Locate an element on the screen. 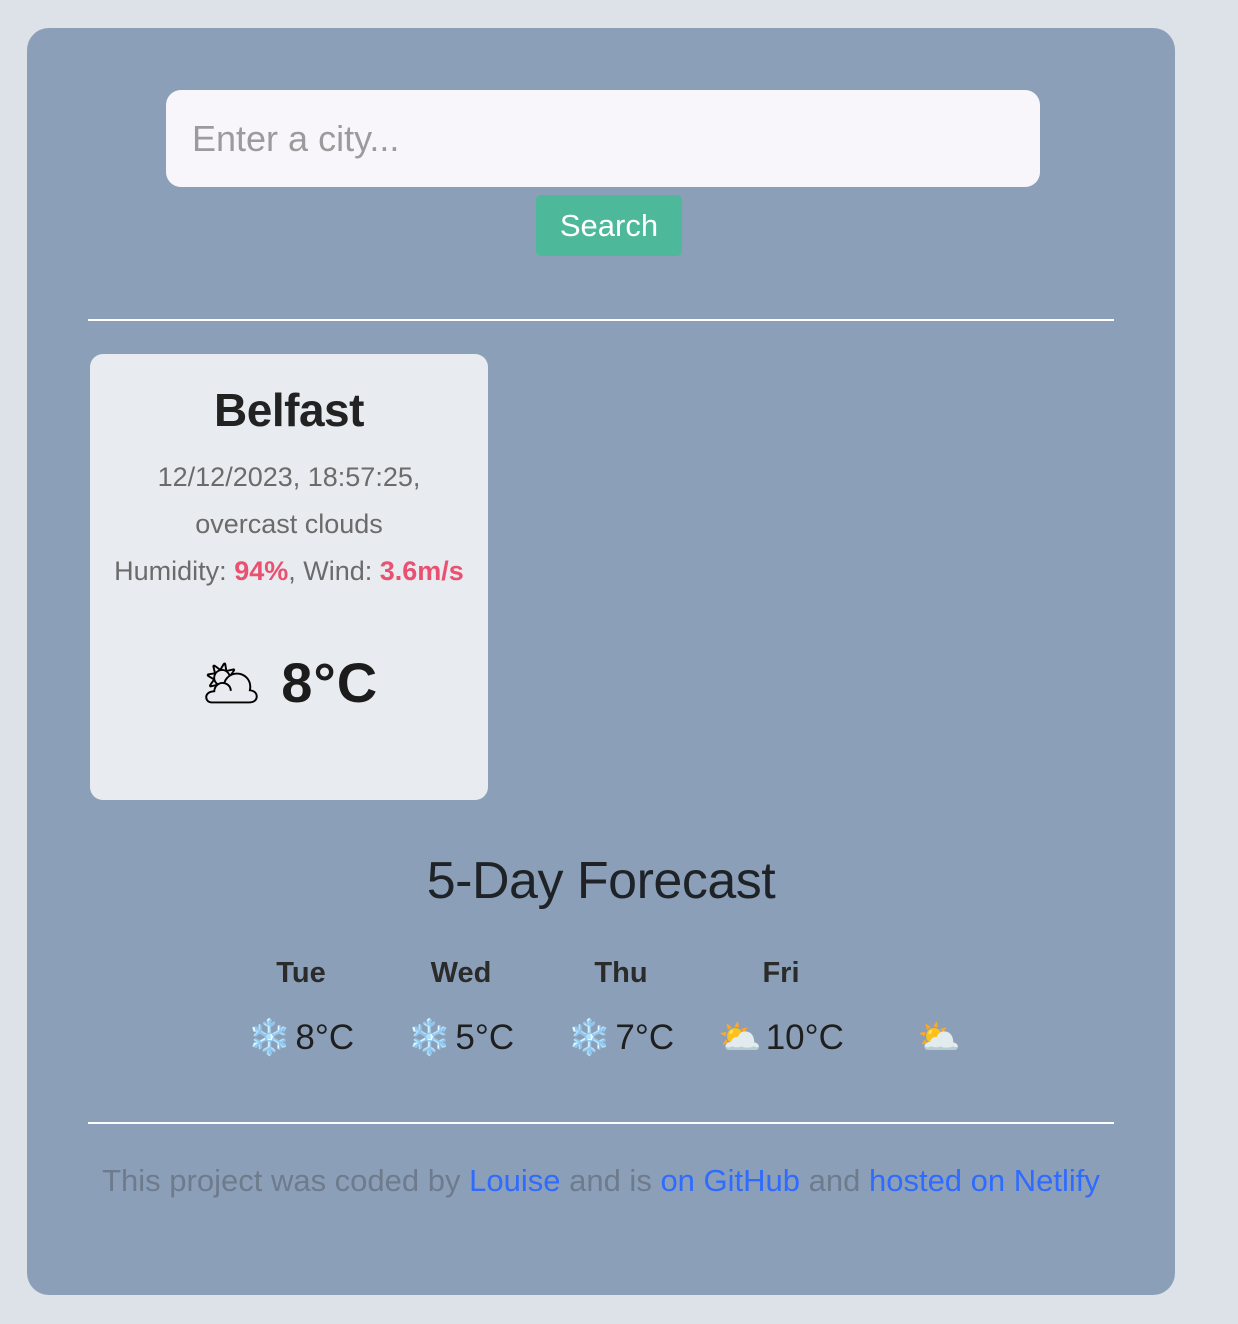 The width and height of the screenshot is (1238, 1324). current-temperature: 8°C is located at coordinates (329, 682).